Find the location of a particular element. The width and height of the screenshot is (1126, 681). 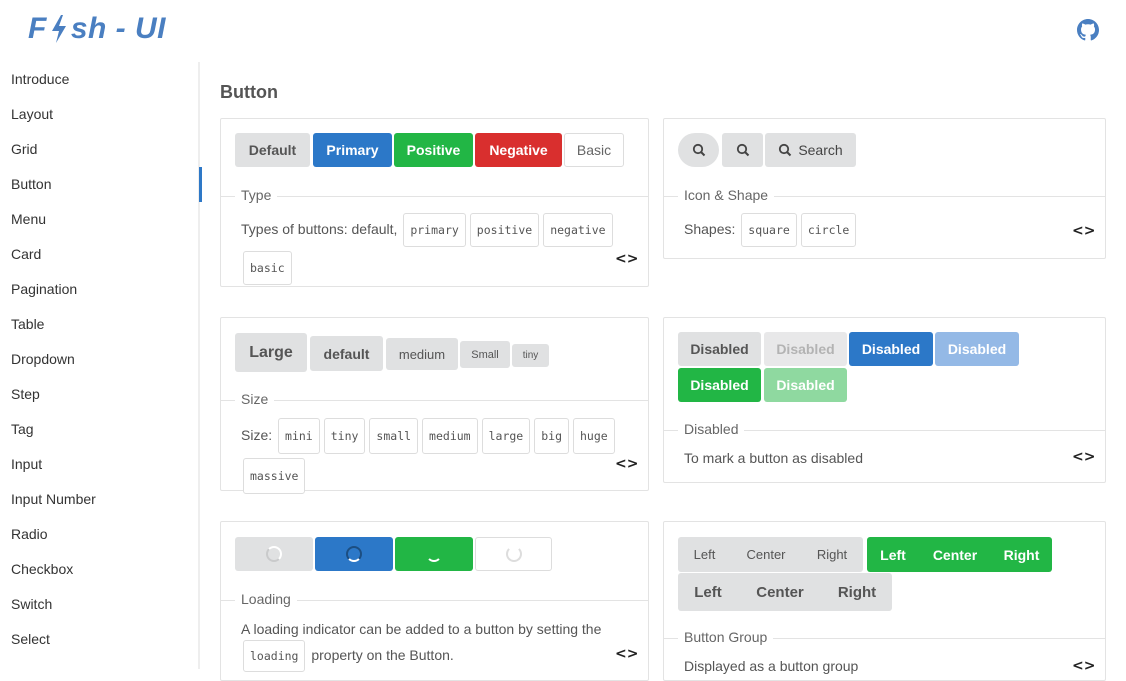

code-large: large is located at coordinates (506, 436).